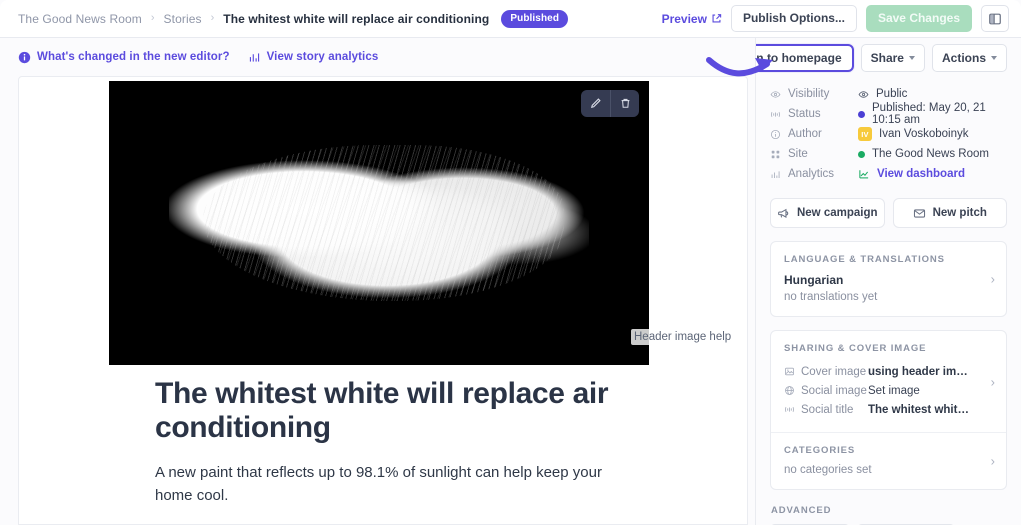 The image size is (1021, 525). I want to click on view-story-analytics-label: View story analytics, so click(322, 57).